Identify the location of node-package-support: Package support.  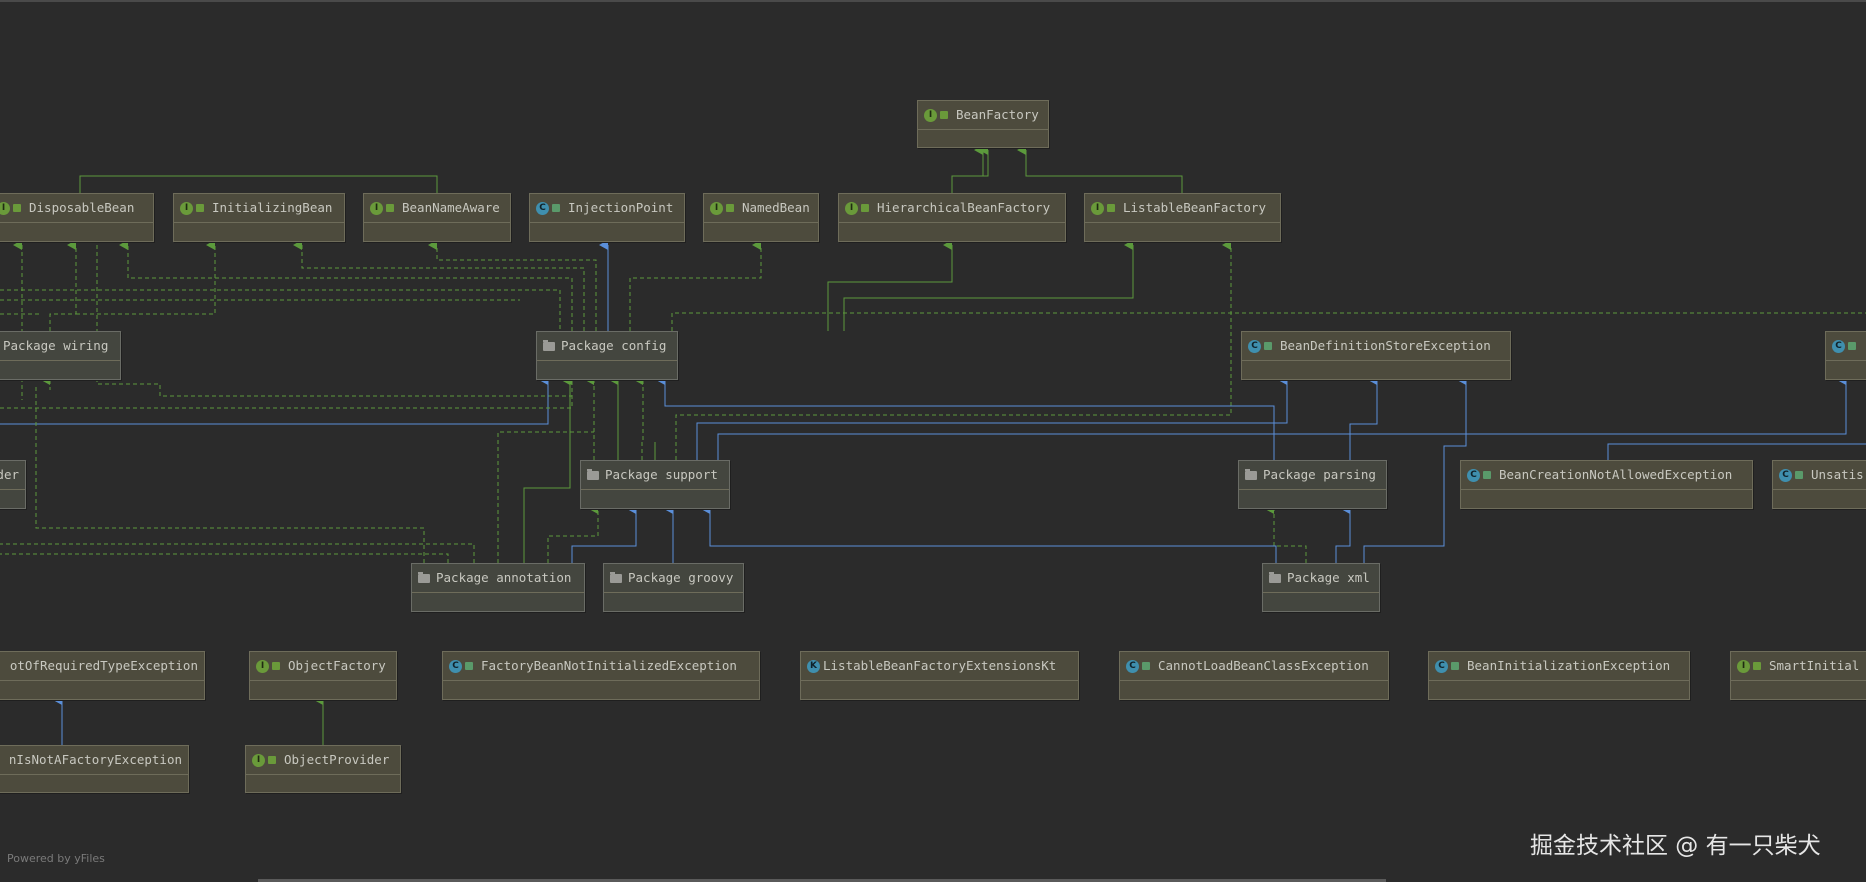
(655, 484).